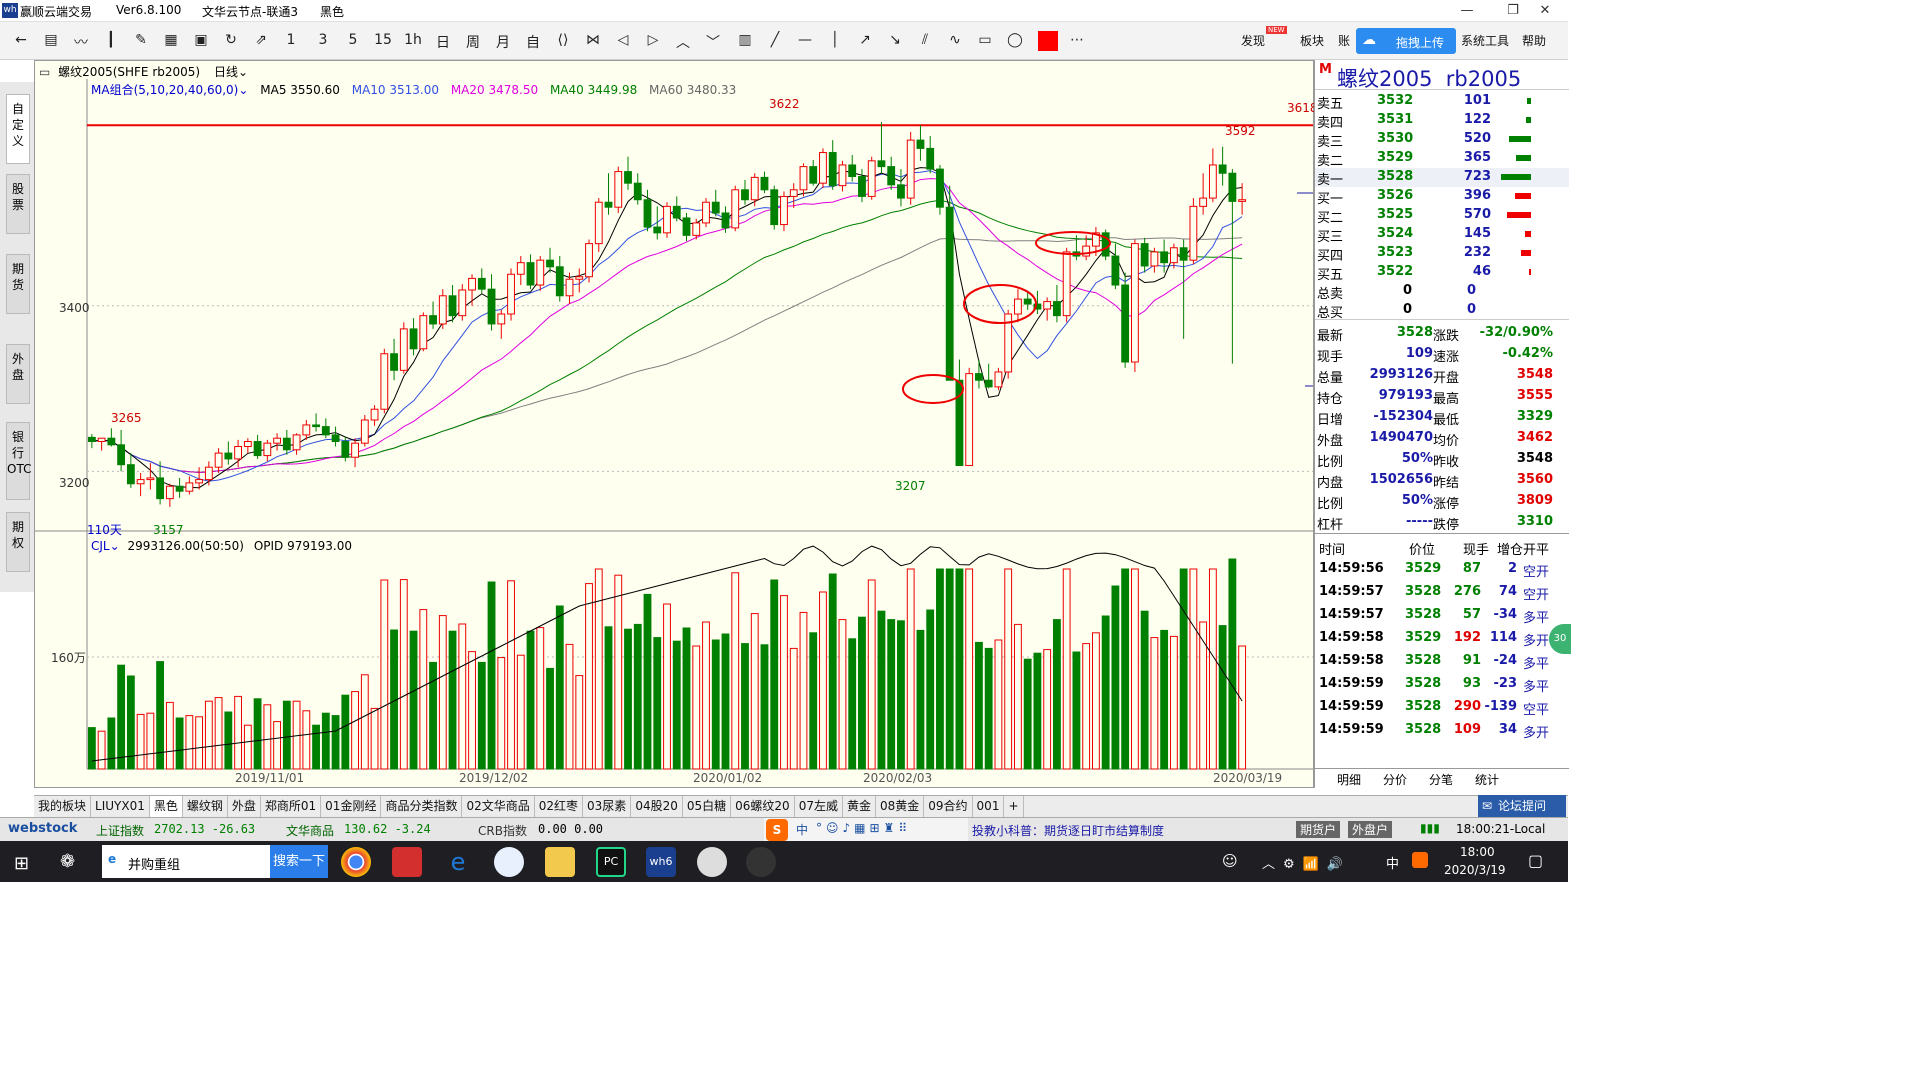 The height and width of the screenshot is (1080, 1920). Describe the element at coordinates (458, 862) in the screenshot. I see `edge-icon: e` at that location.